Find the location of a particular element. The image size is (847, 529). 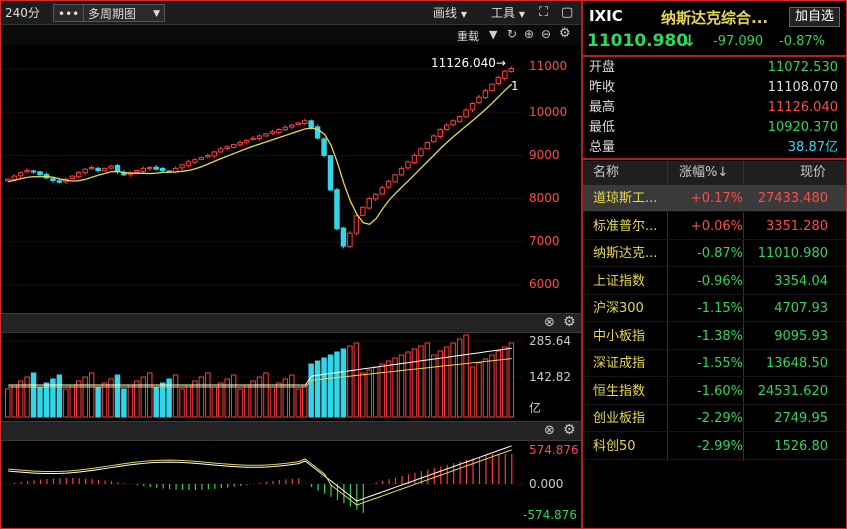

index-change-pct: +0.06% is located at coordinates (716, 226).